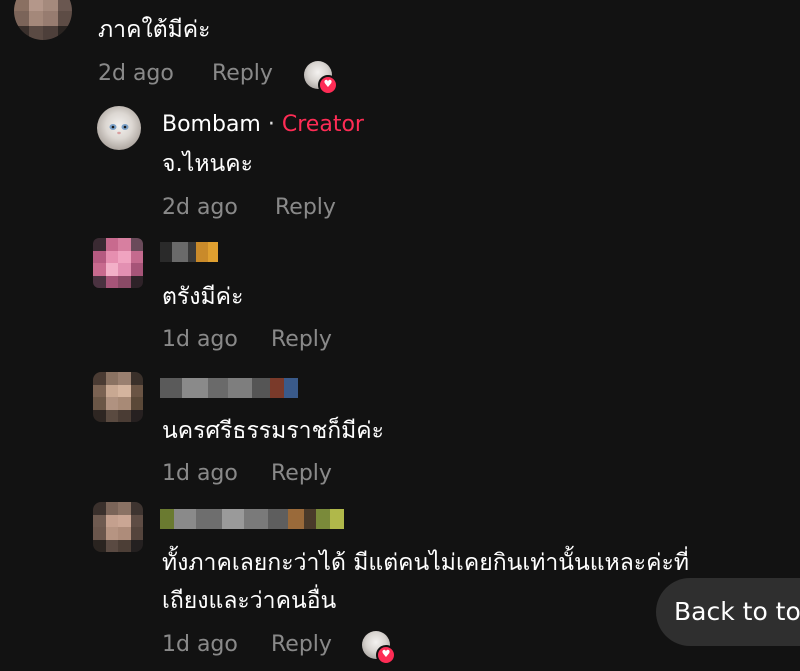  What do you see at coordinates (728, 612) in the screenshot?
I see `back-to-top-button: Back to top` at bounding box center [728, 612].